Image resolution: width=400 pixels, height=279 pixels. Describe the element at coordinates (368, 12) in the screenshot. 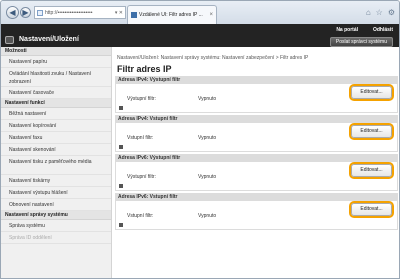

I see `home-icon: ⌂` at that location.